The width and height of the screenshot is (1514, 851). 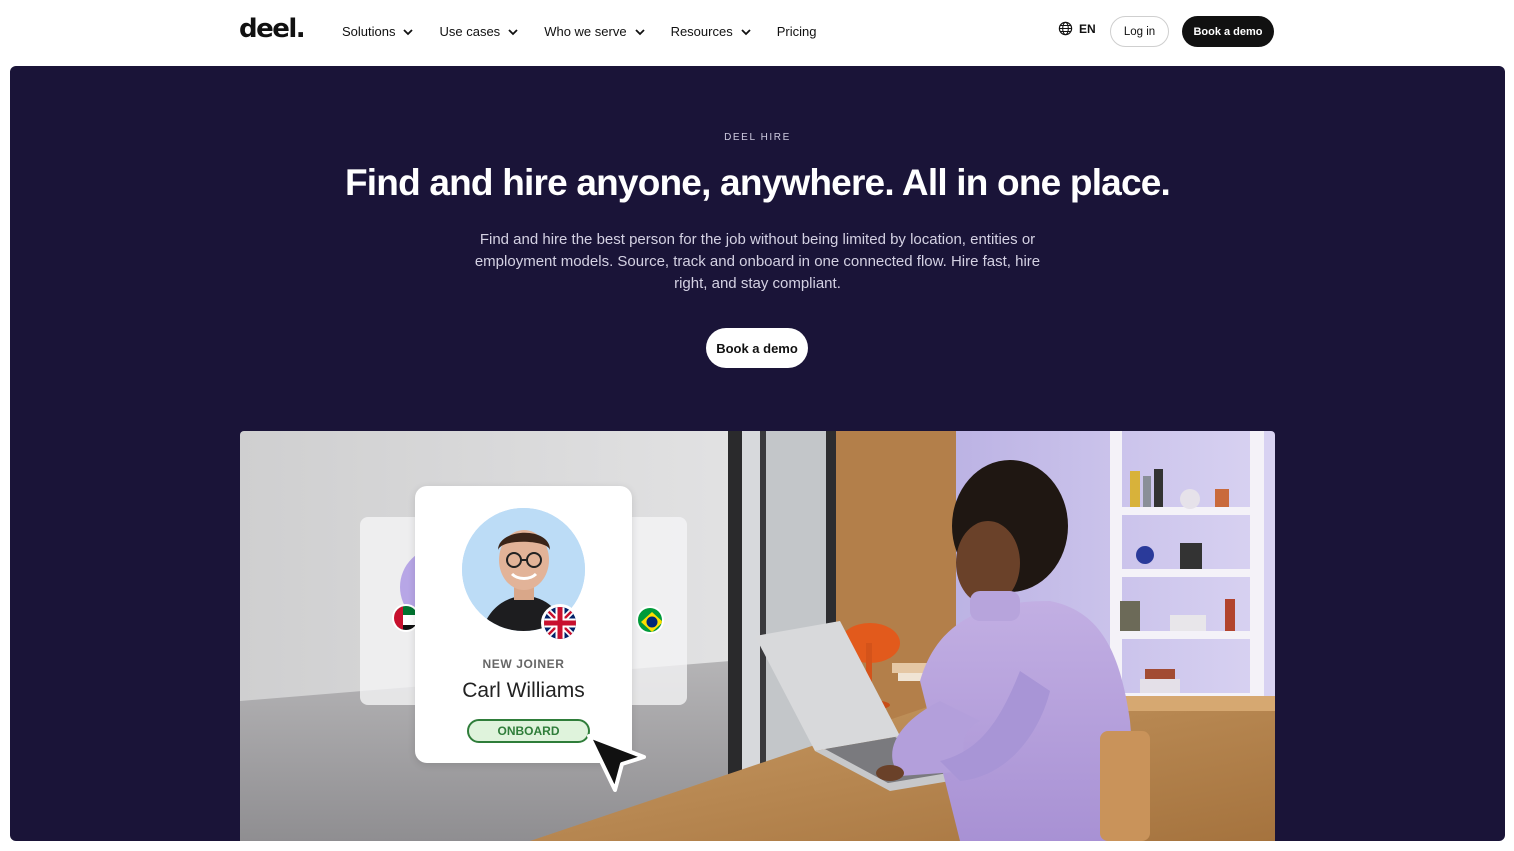 I want to click on deel-logo: deel., so click(x=272, y=29).